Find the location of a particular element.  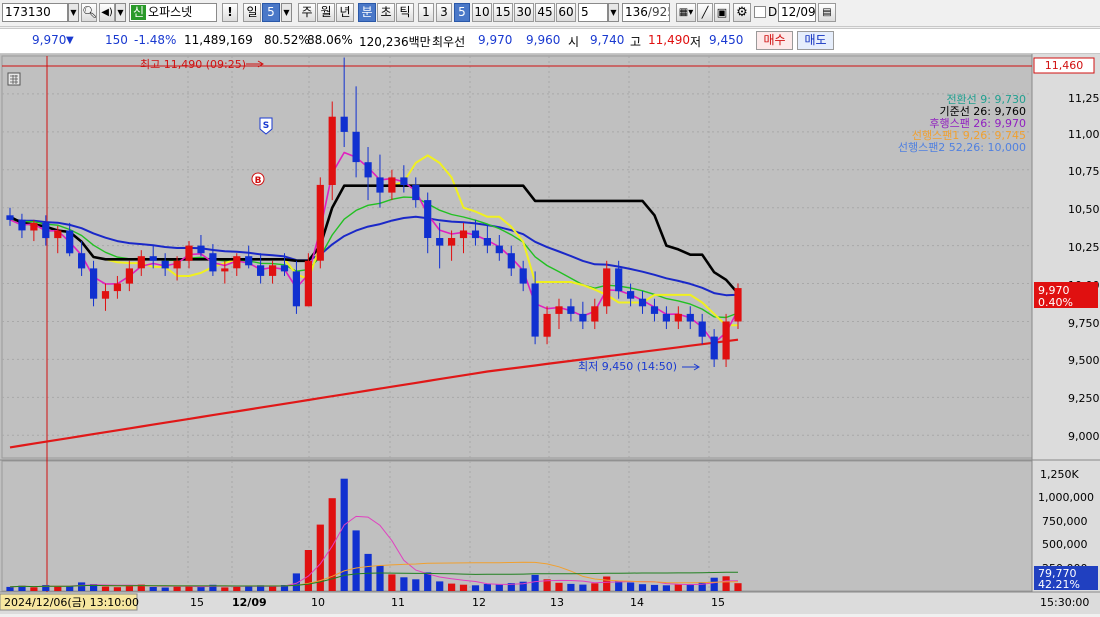

count-input: 136/925 is located at coordinates (646, 12).